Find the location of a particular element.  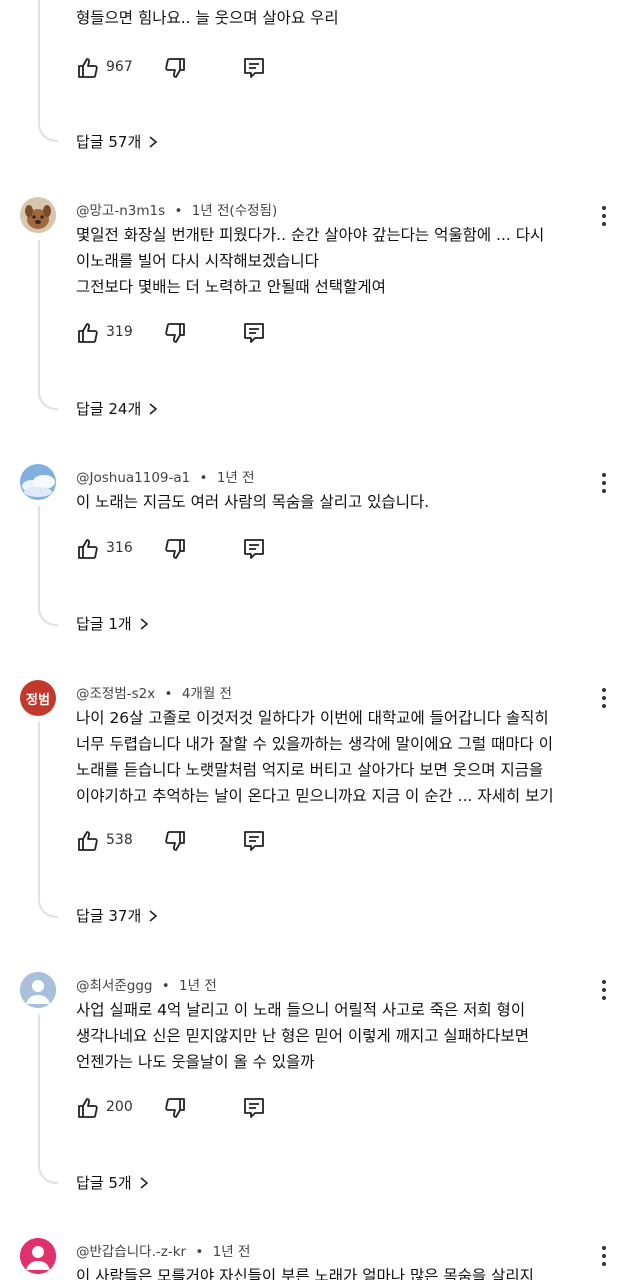

avatar-initials: 정범 is located at coordinates (38, 700).